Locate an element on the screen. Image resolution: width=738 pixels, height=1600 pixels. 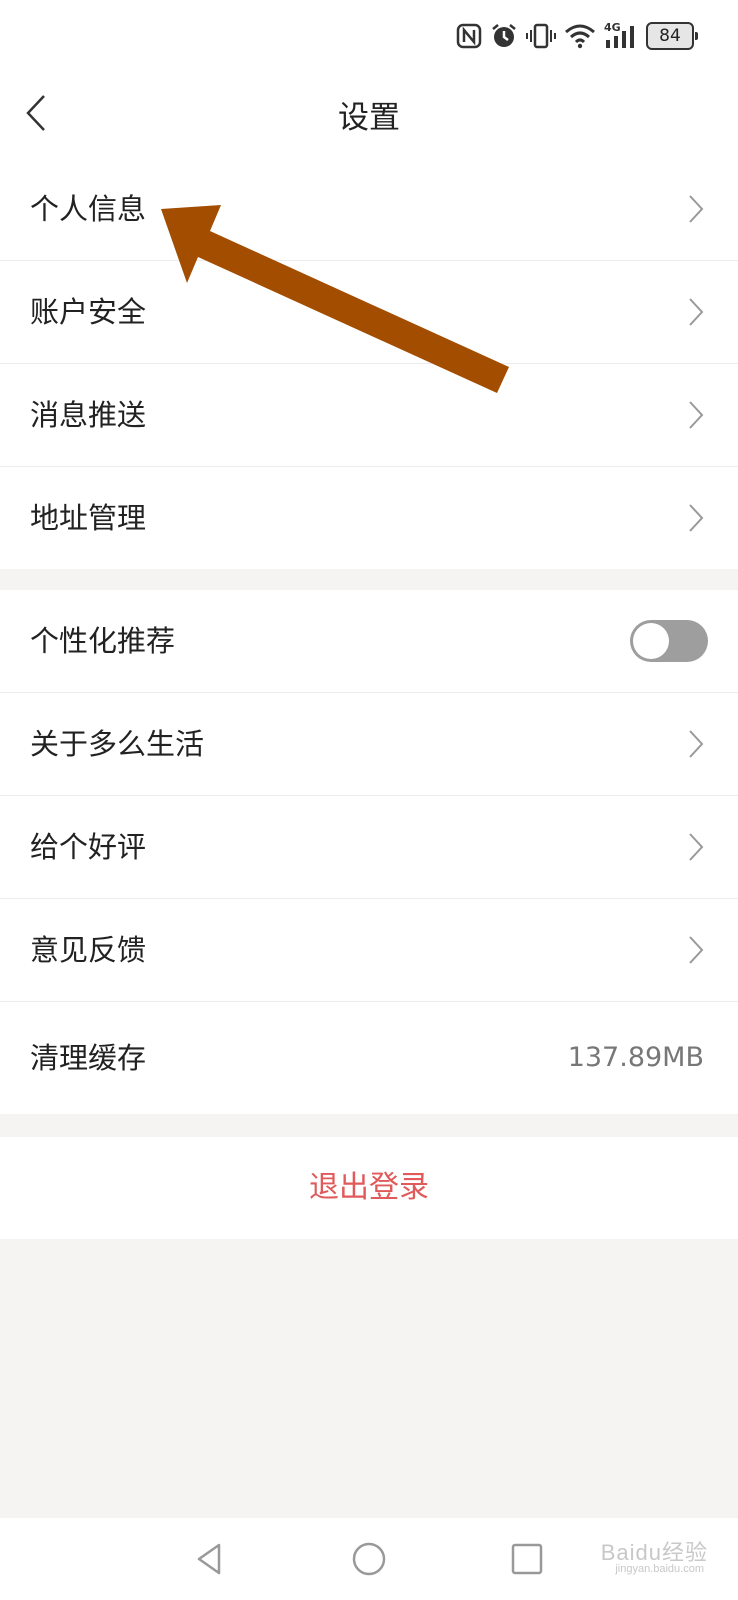
system-back-button is located at coordinates (211, 1559).